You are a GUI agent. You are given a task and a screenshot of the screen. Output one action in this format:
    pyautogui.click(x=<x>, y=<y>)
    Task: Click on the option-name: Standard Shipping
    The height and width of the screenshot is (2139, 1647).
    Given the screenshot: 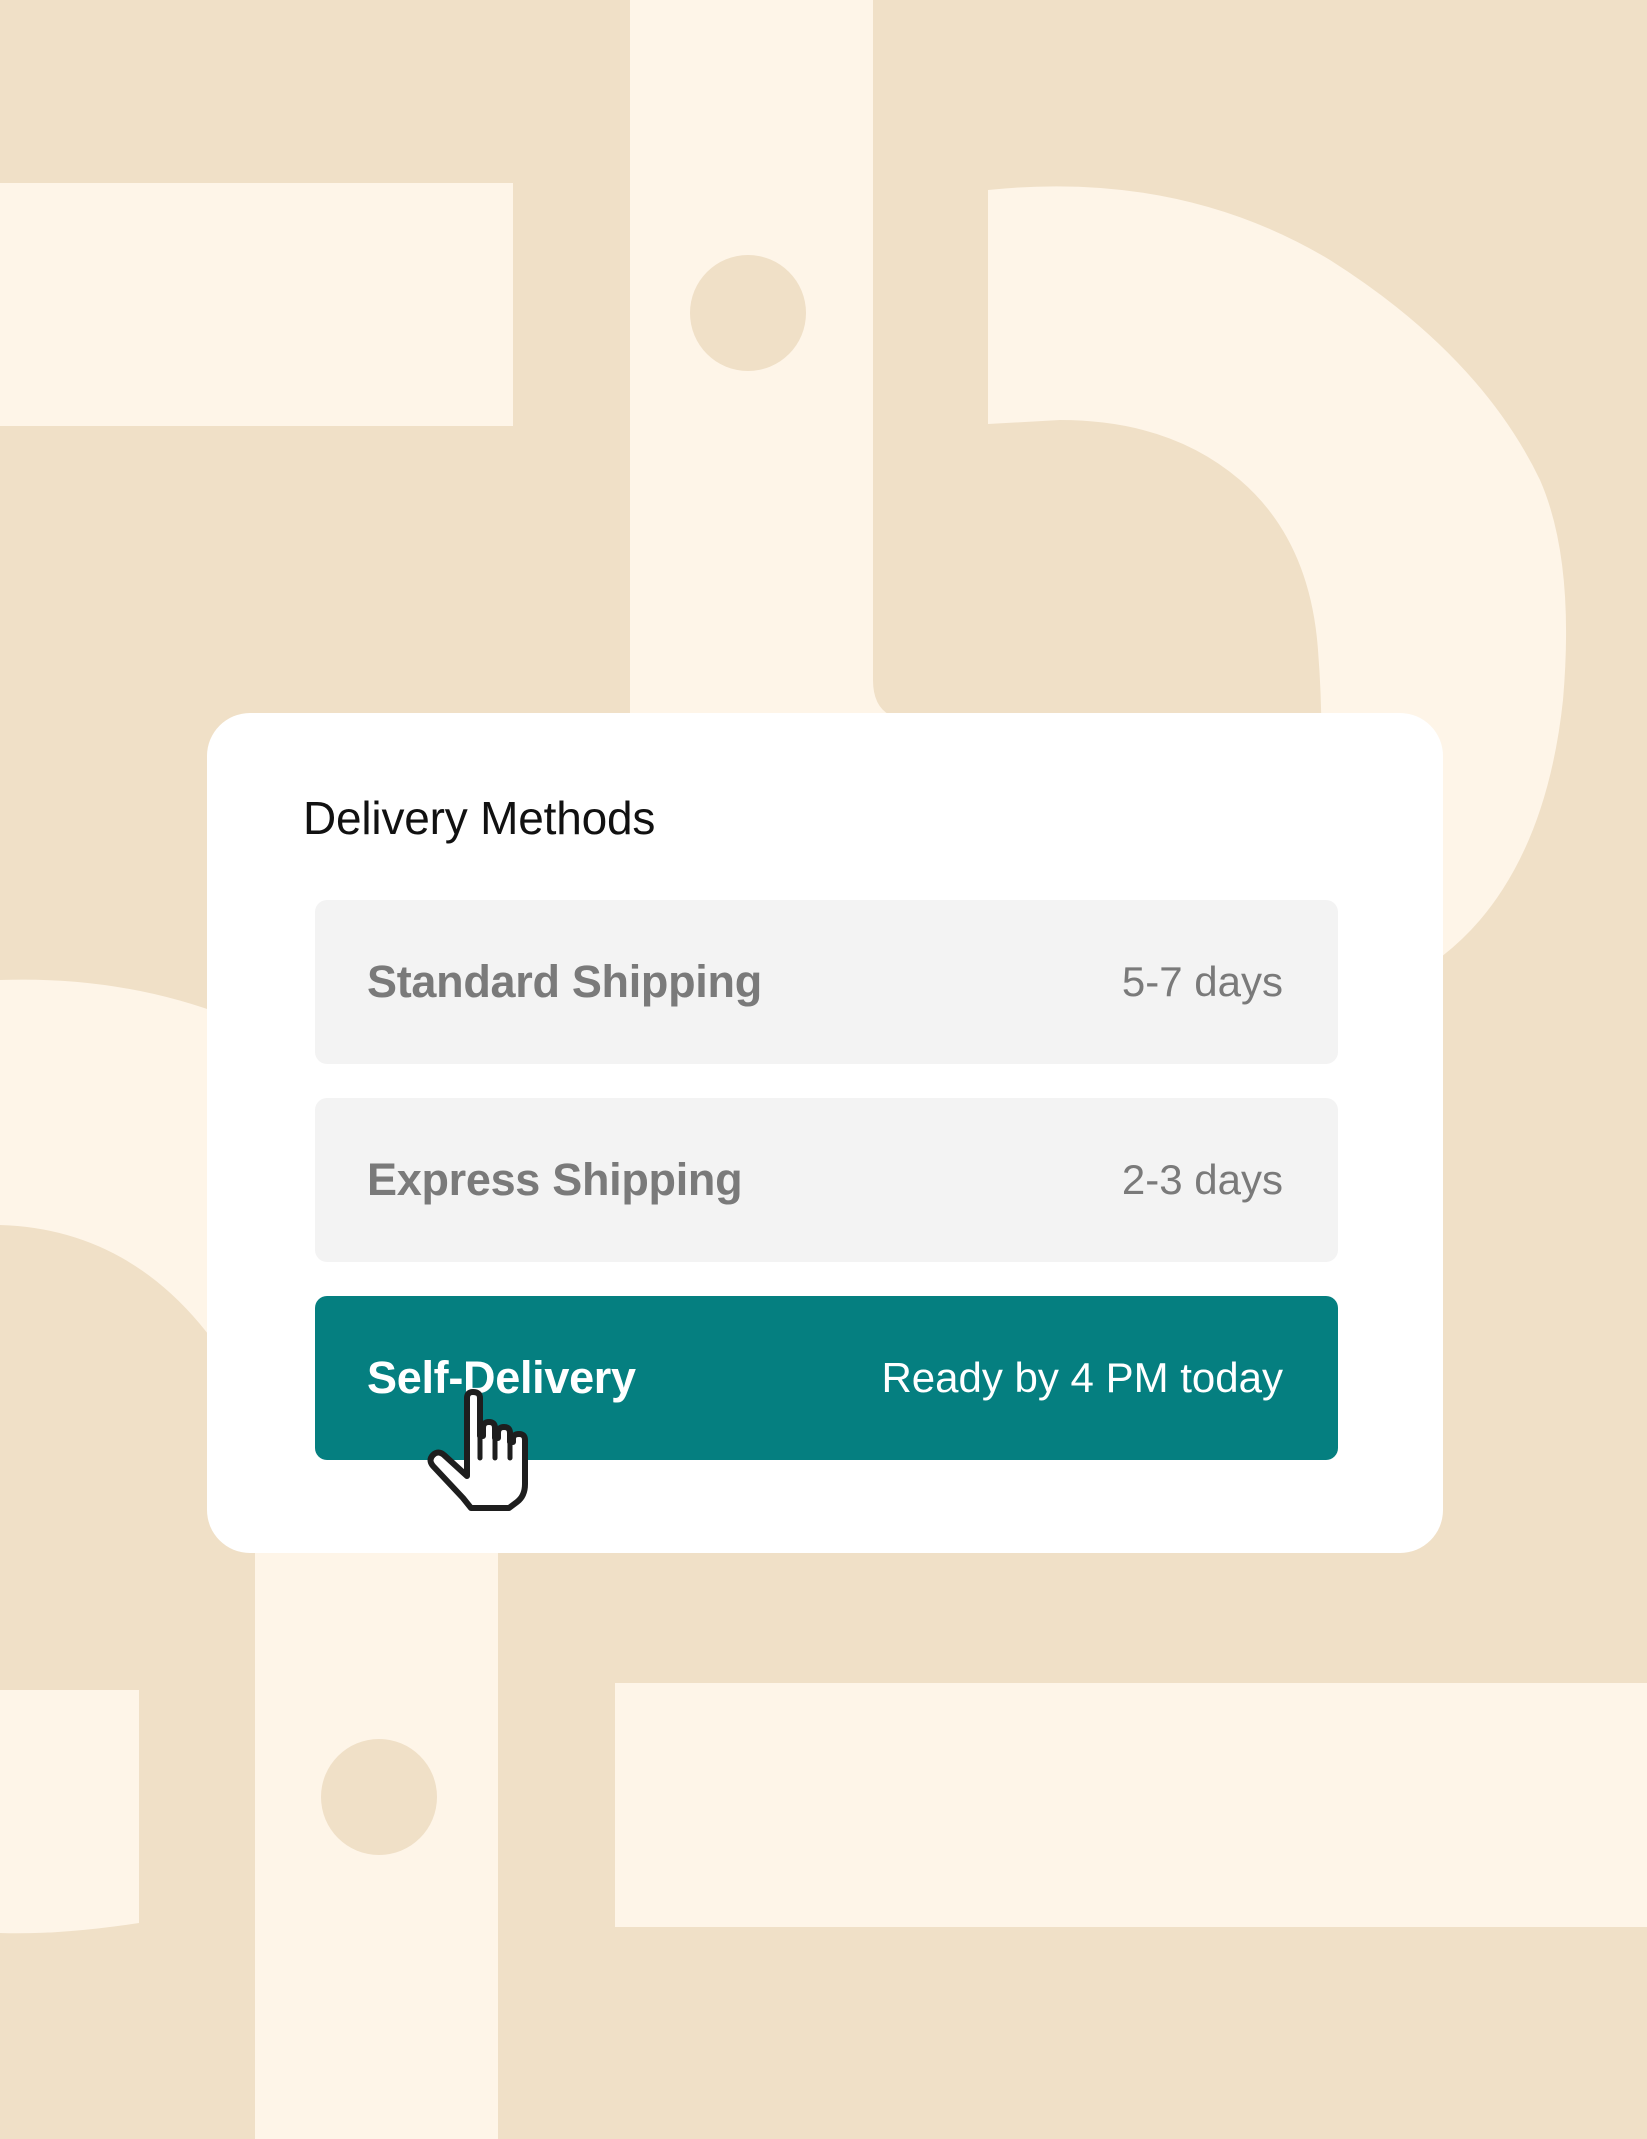 What is the action you would take?
    pyautogui.click(x=564, y=981)
    